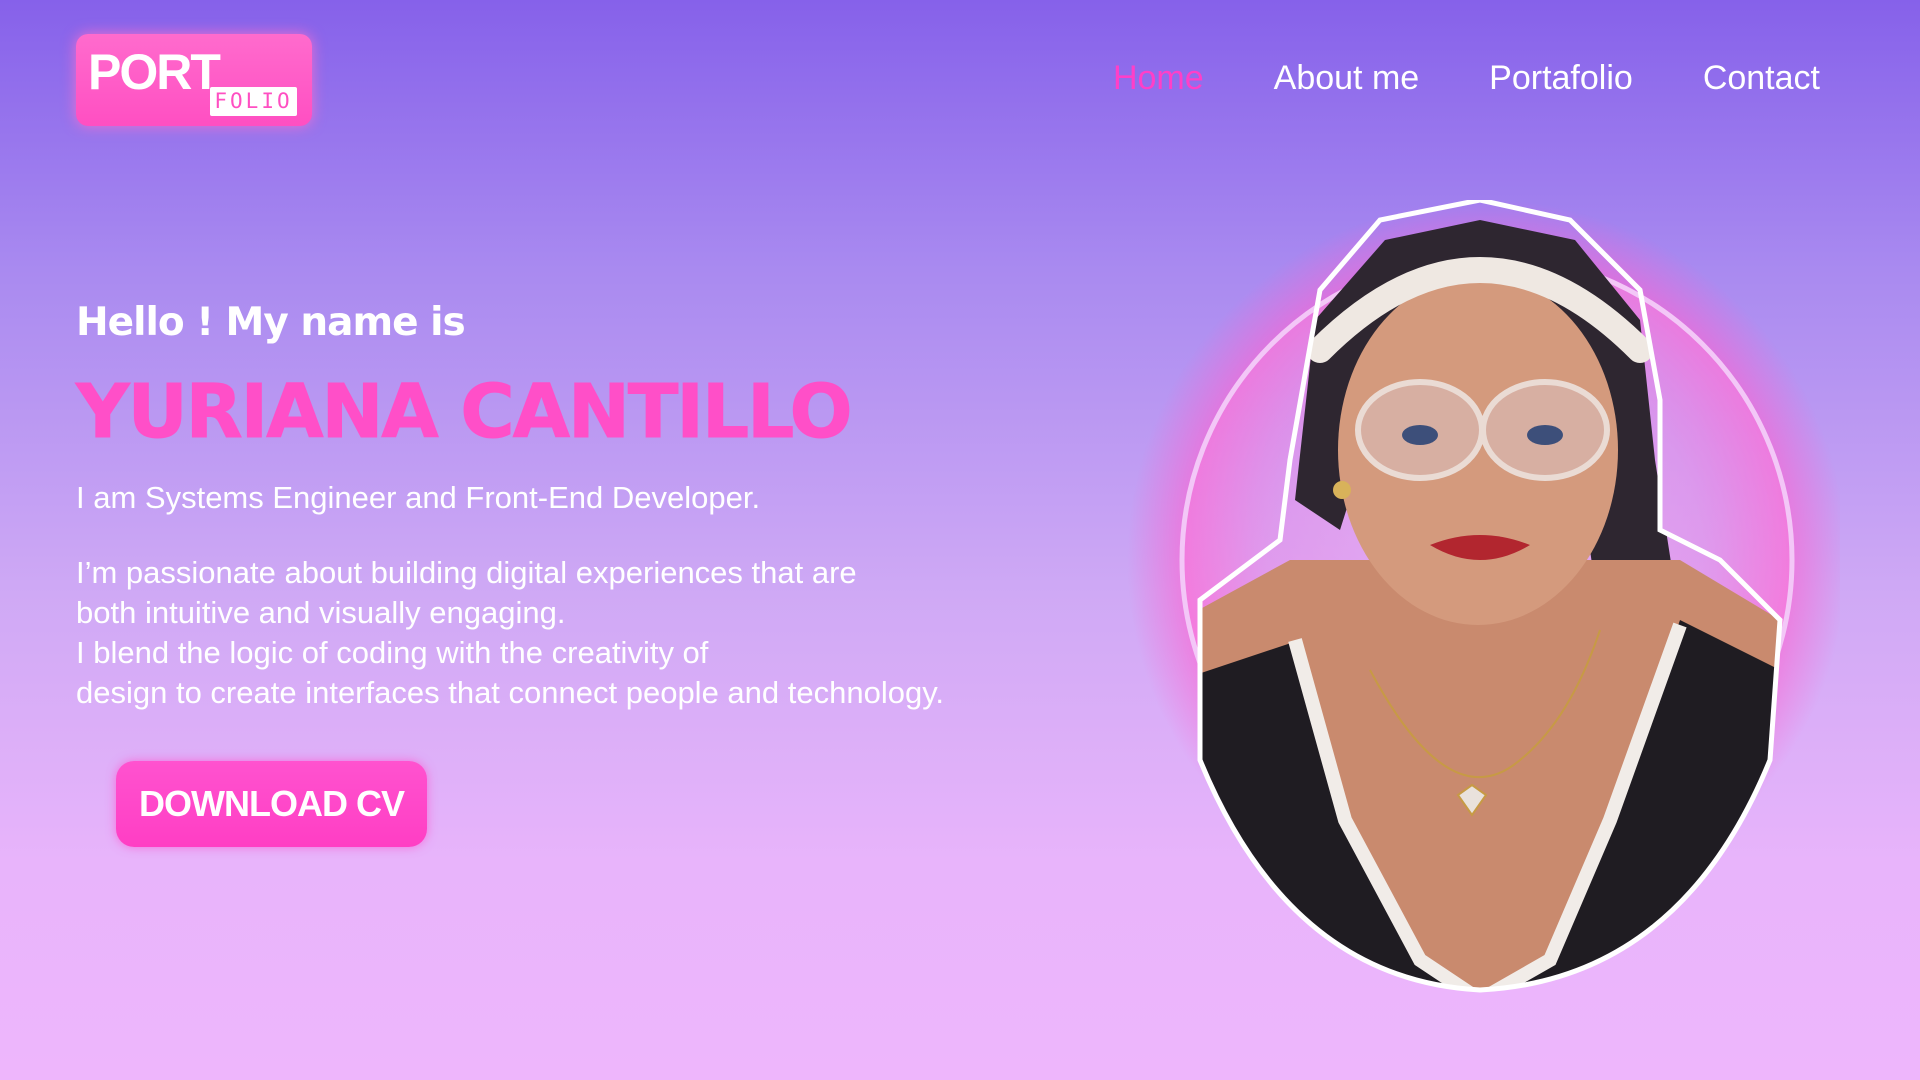 This screenshot has height=1080, width=1920. What do you see at coordinates (1761, 78) in the screenshot?
I see `nav-contact: Contact` at bounding box center [1761, 78].